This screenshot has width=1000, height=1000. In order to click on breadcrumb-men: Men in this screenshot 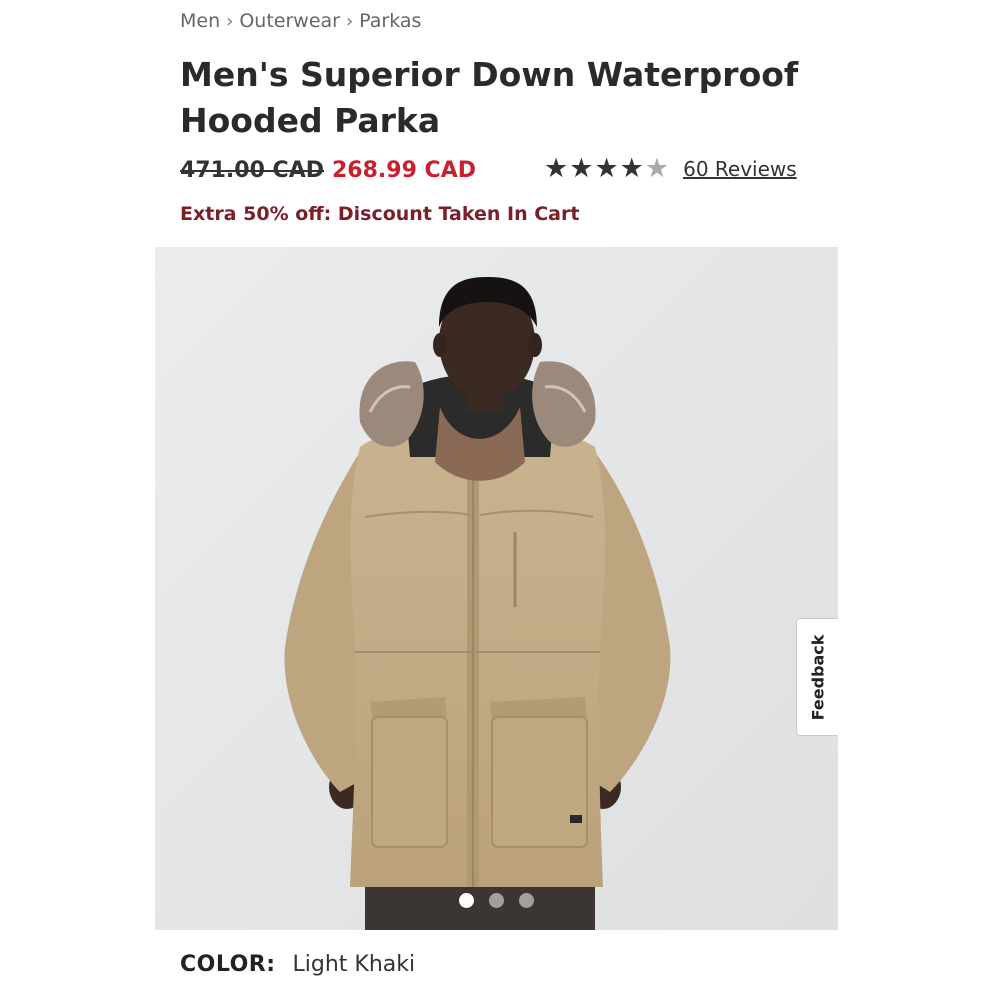, I will do `click(200, 21)`.